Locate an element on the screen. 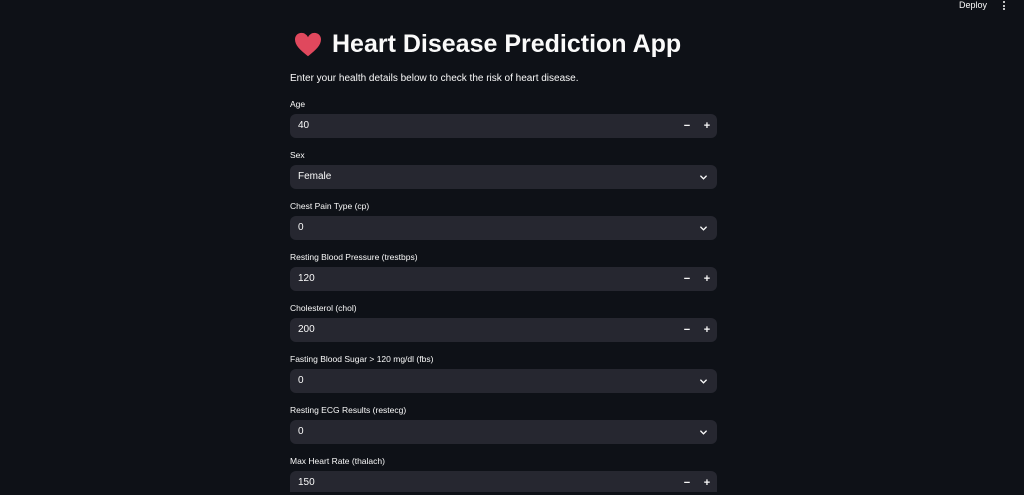 The width and height of the screenshot is (1024, 495). fbs-selected-value: 0 is located at coordinates (301, 380).